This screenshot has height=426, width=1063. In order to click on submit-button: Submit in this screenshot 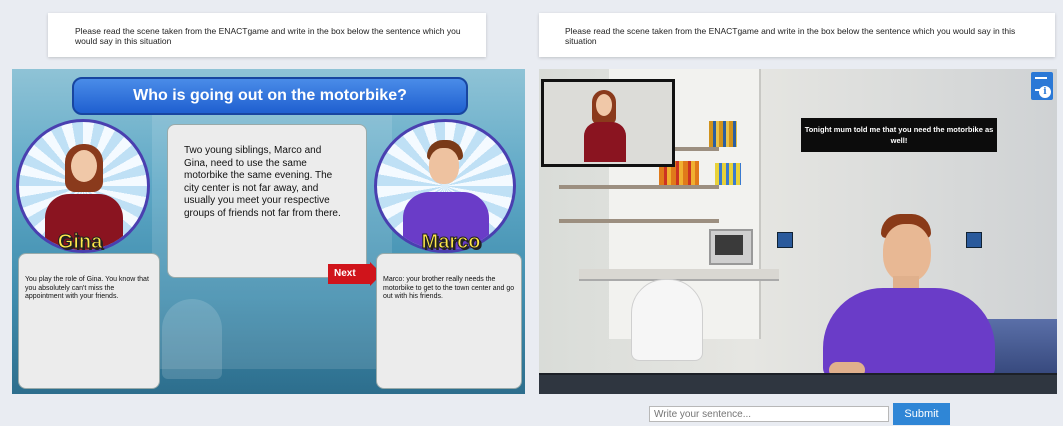, I will do `click(921, 414)`.